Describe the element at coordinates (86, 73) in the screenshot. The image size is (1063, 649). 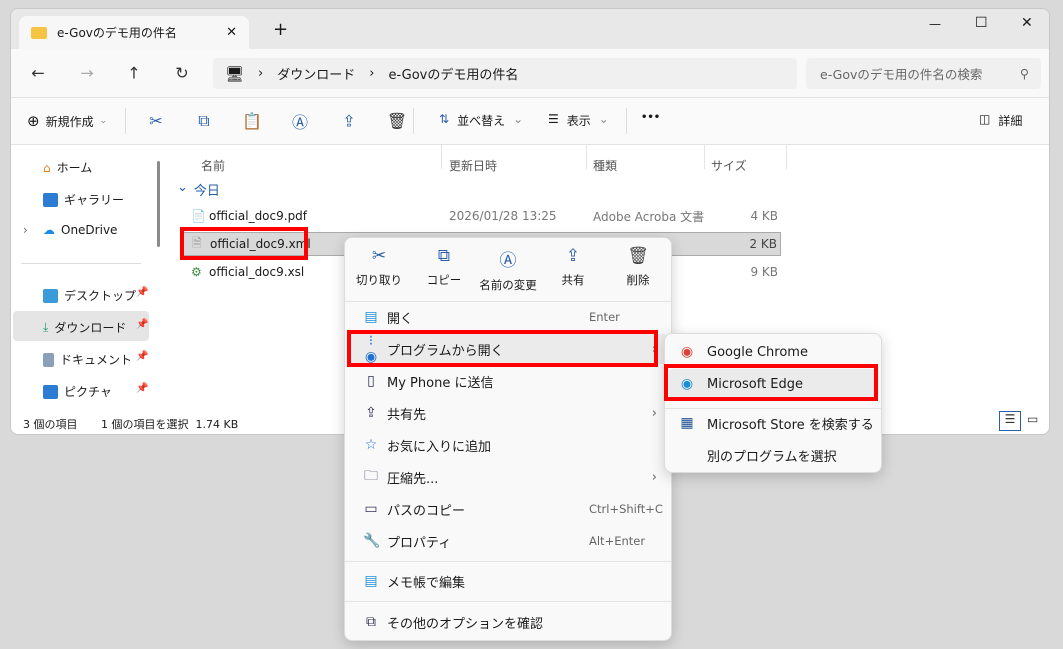
I see `forward-icon: →` at that location.